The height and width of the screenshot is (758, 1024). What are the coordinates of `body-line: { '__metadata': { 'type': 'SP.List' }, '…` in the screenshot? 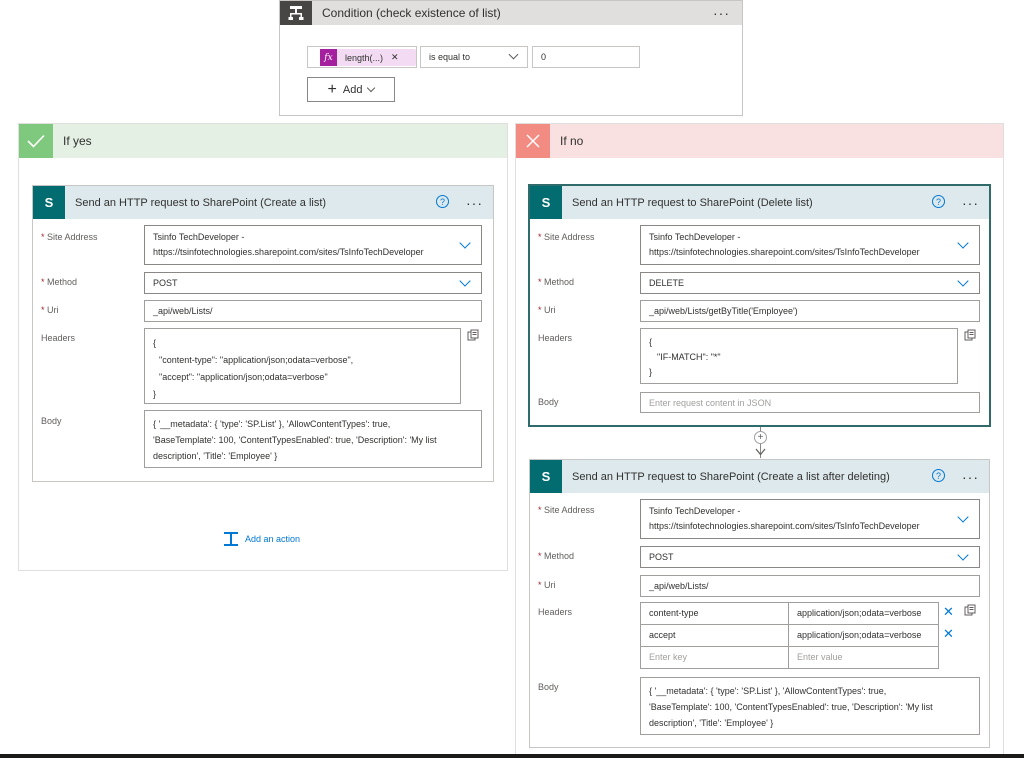 It's located at (272, 424).